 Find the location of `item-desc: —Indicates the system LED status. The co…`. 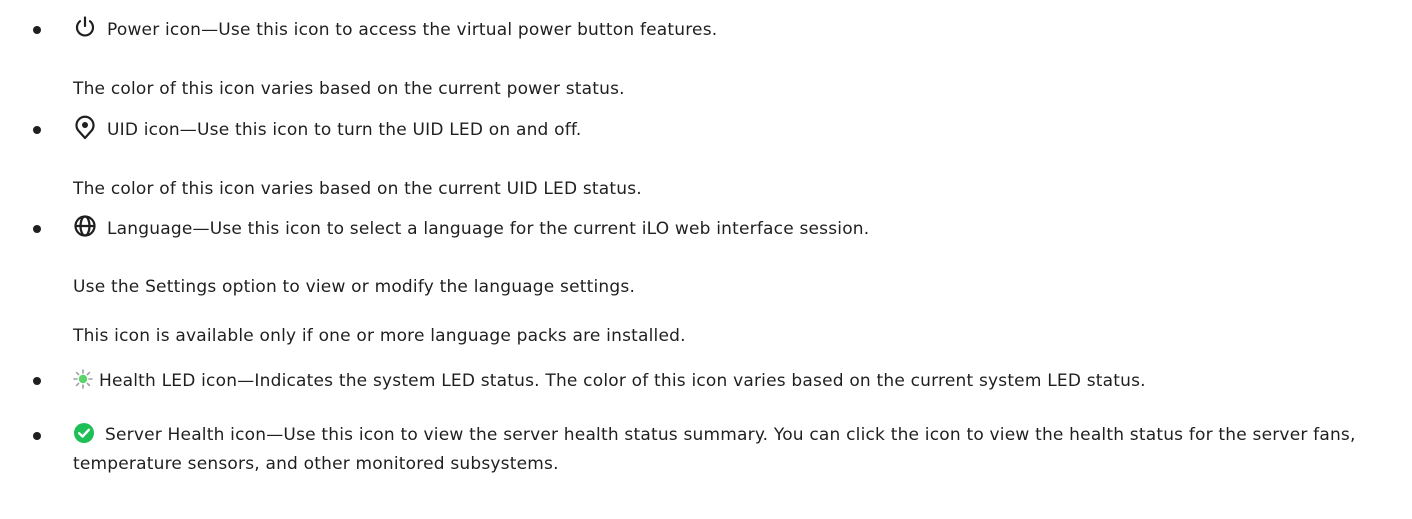

item-desc: —Indicates the system LED status. The co… is located at coordinates (691, 381).